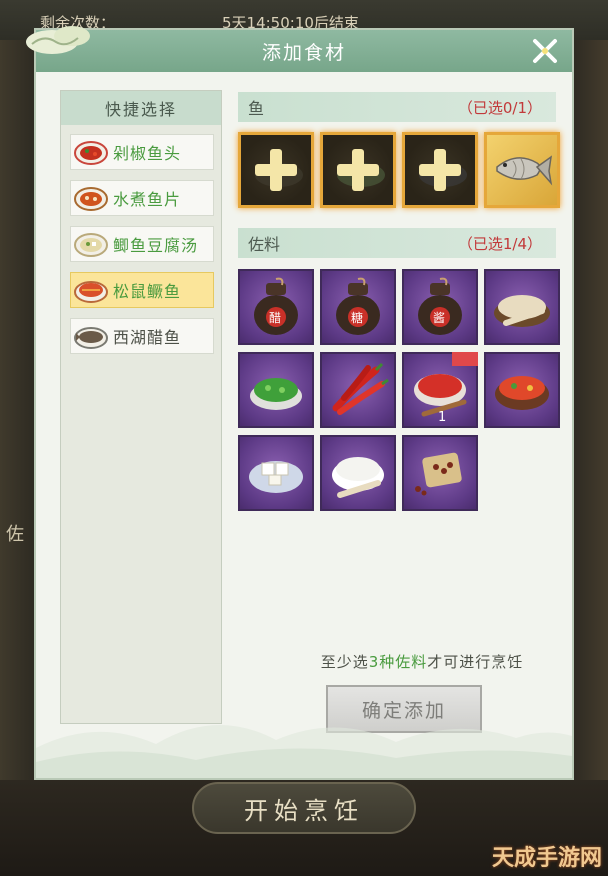 This screenshot has width=608, height=876. I want to click on seasoning-section-header: 佐料 （已选1/4）, so click(397, 243).